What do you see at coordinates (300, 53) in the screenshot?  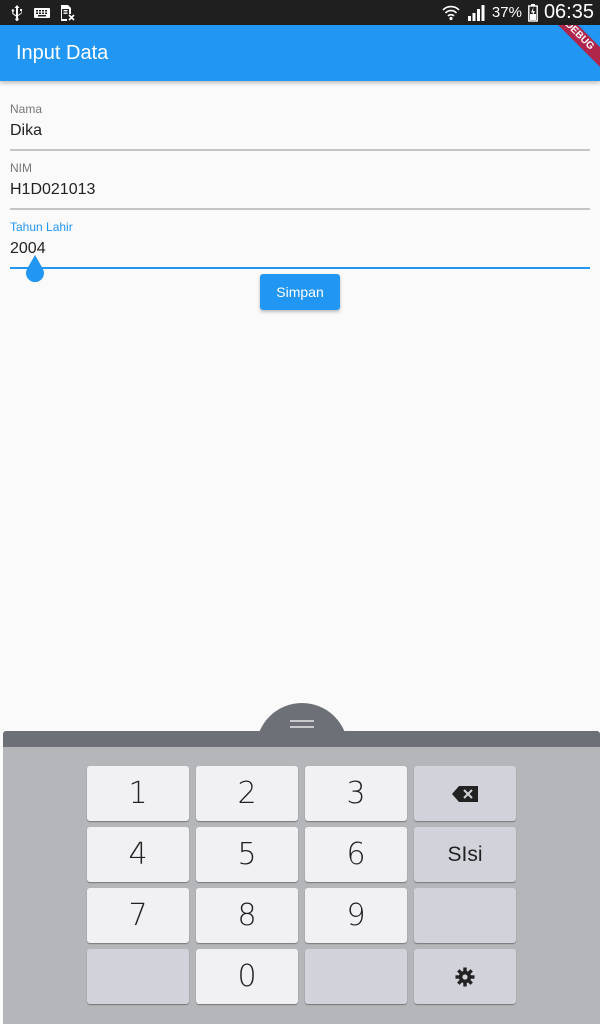 I see `app-bar: Input Data DEBUG` at bounding box center [300, 53].